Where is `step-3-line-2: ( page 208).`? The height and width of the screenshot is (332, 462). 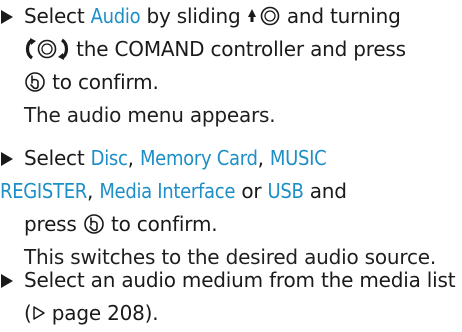 step-3-line-2: ( page 208). is located at coordinates (91, 313).